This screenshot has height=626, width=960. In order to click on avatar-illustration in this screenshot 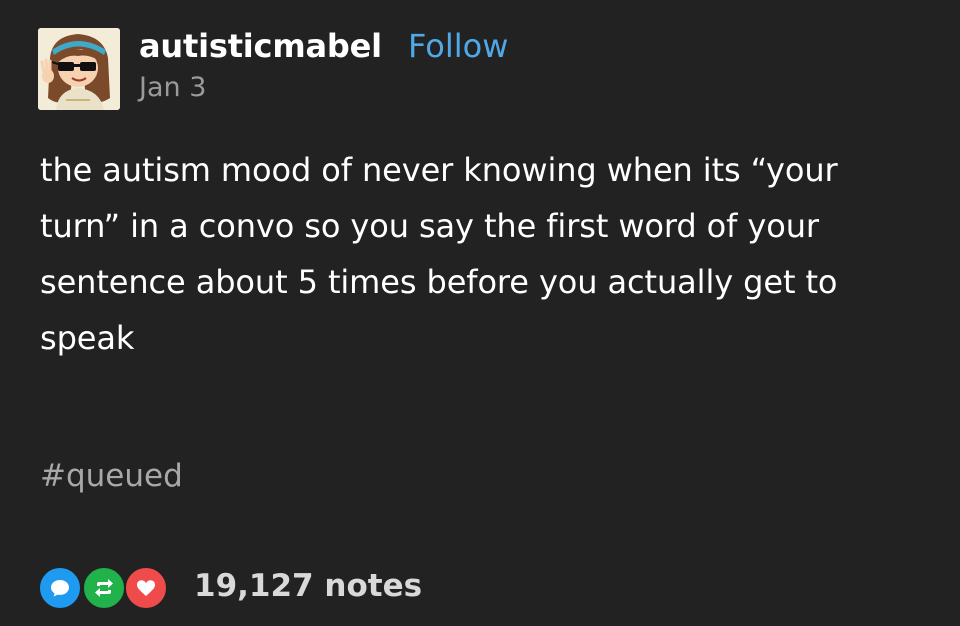, I will do `click(79, 69)`.